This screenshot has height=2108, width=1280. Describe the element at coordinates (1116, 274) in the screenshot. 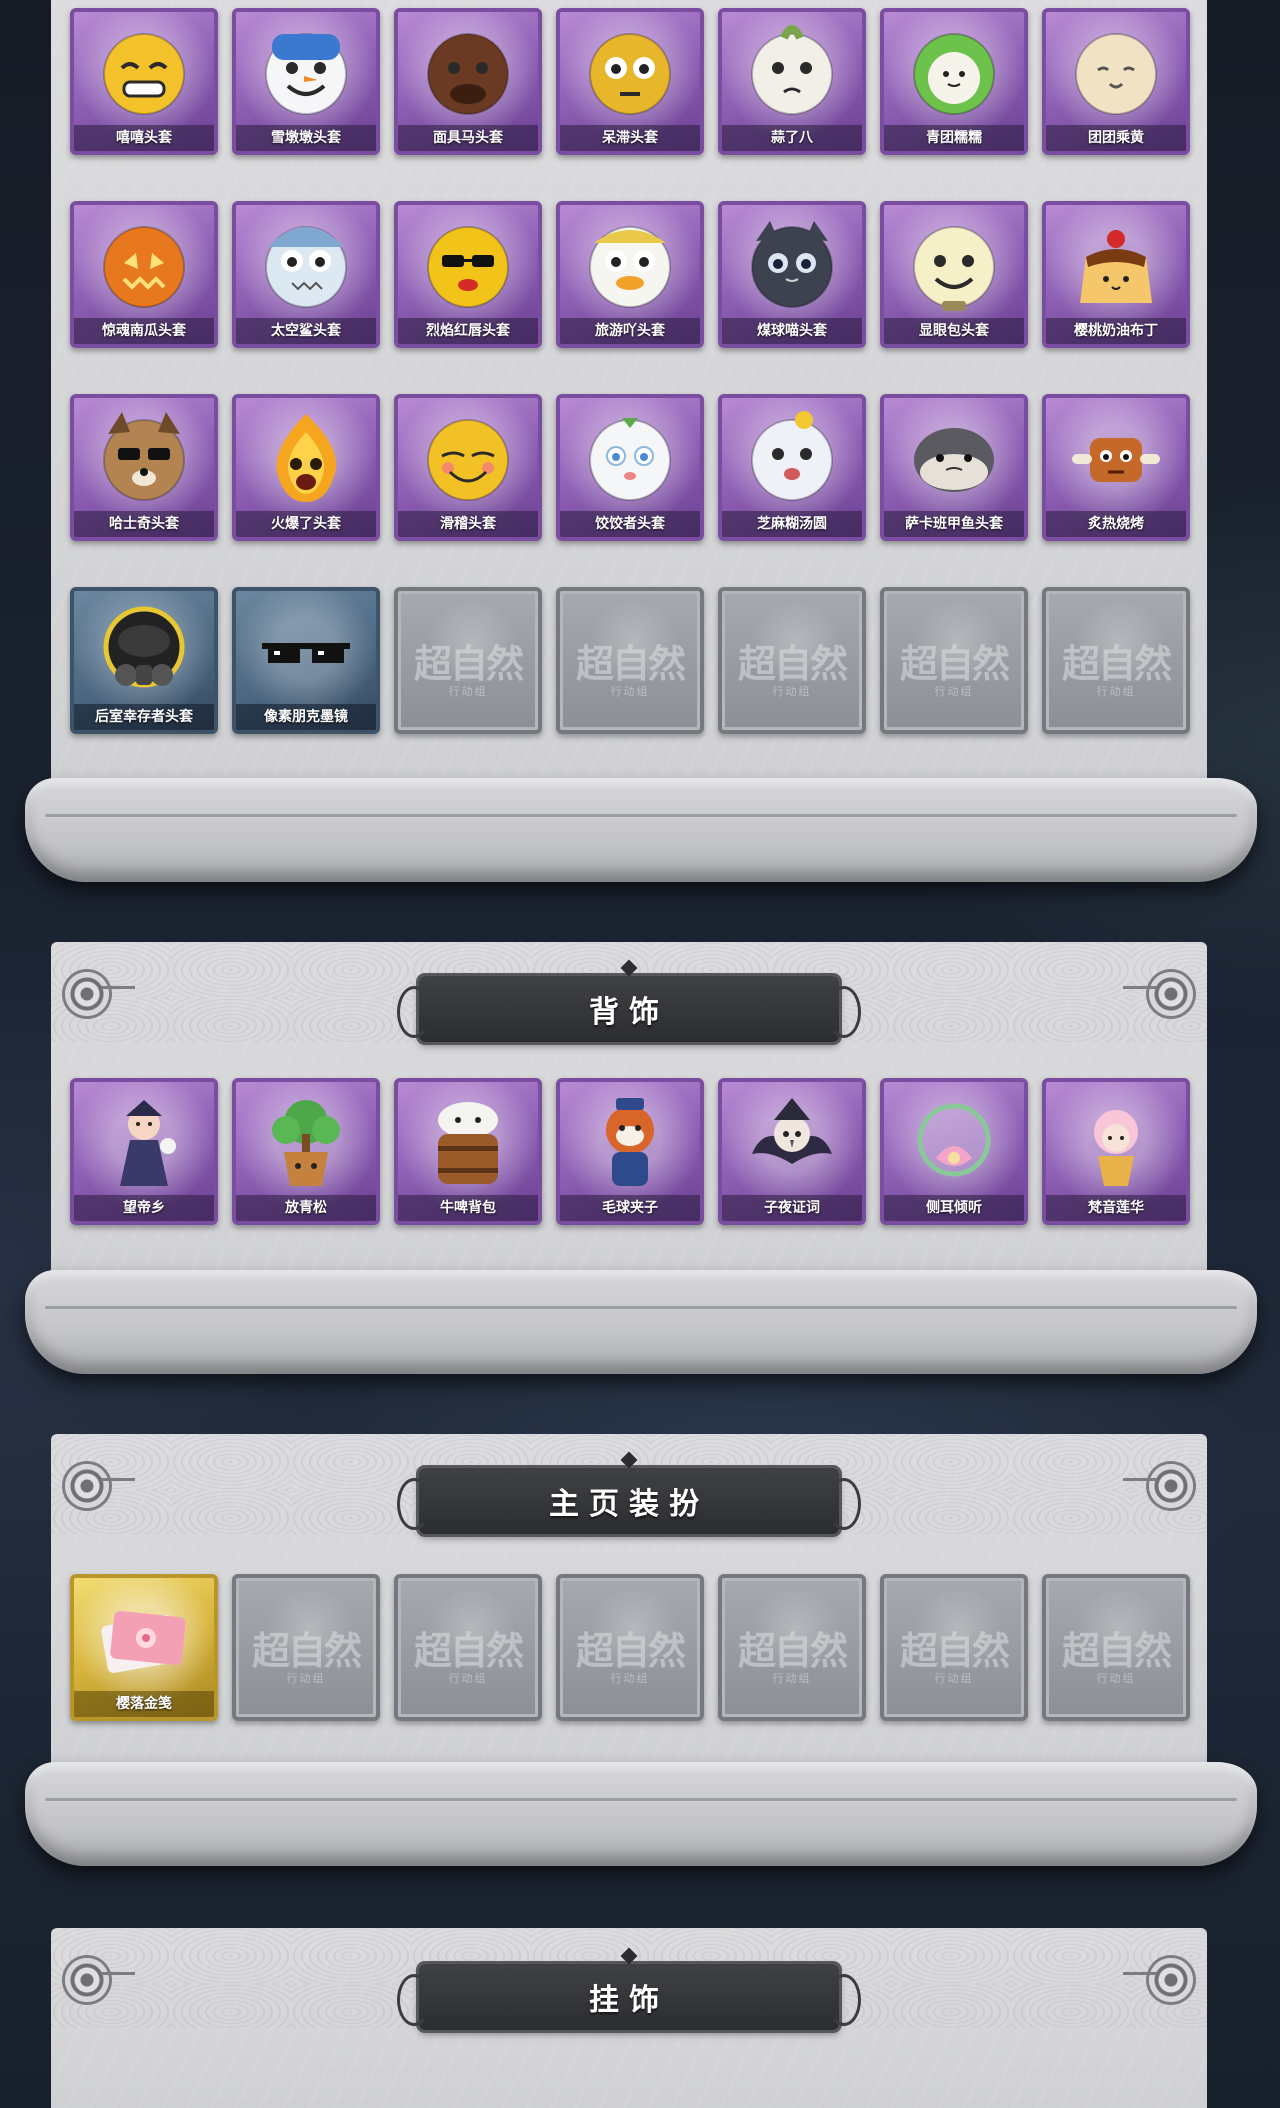

I see `item-card: 樱桃奶油布丁` at that location.